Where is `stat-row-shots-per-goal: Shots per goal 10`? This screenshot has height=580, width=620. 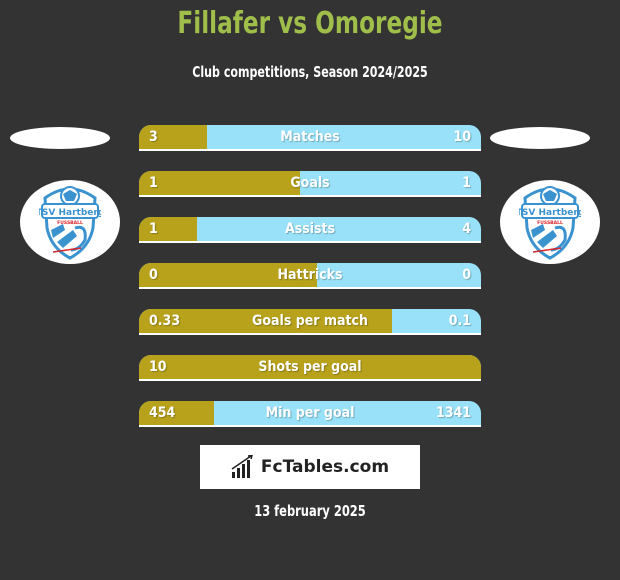
stat-row-shots-per-goal: Shots per goal 10 is located at coordinates (310, 368).